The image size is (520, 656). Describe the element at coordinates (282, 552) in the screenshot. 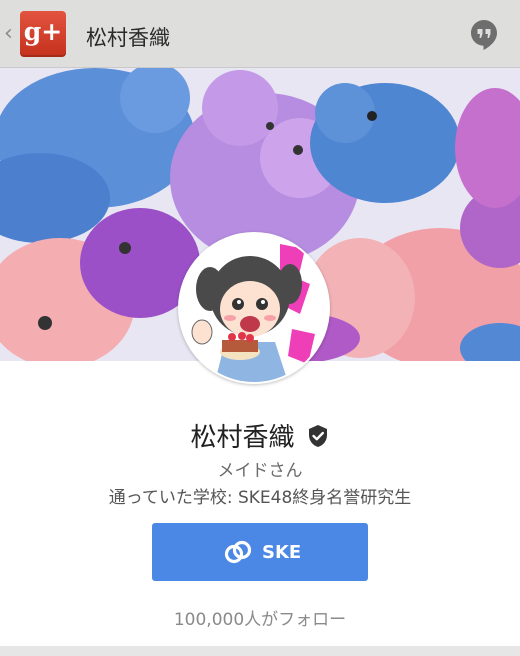

I see `link-button-label: SKE` at that location.